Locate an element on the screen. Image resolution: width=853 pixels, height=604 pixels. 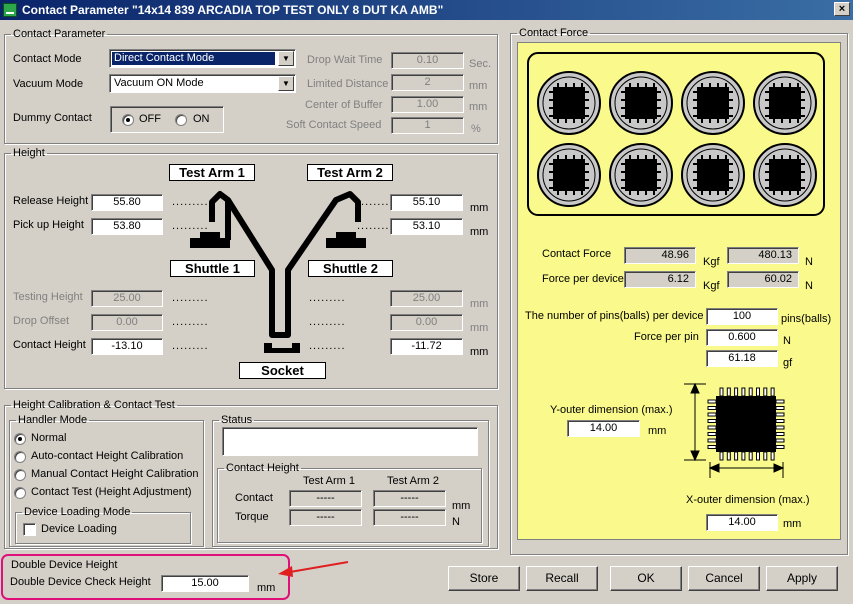
double-device-legend: Double Device Height is located at coordinates (64, 565).